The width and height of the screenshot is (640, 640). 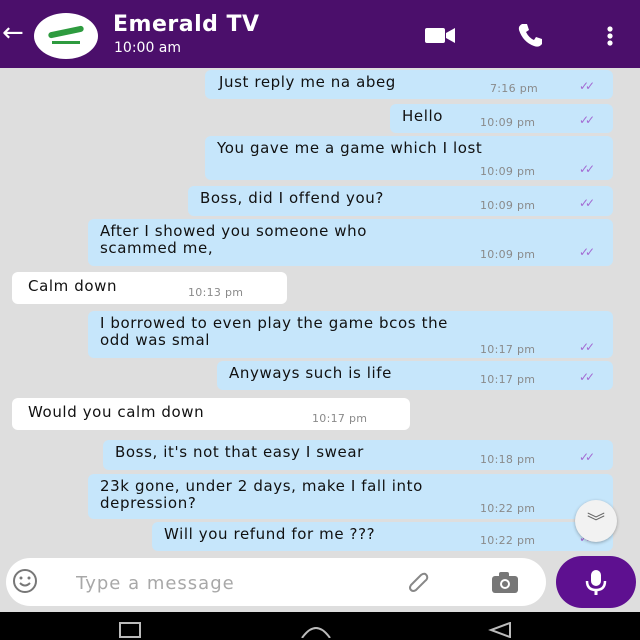 What do you see at coordinates (514, 88) in the screenshot?
I see `message-time: 7:16 pm` at bounding box center [514, 88].